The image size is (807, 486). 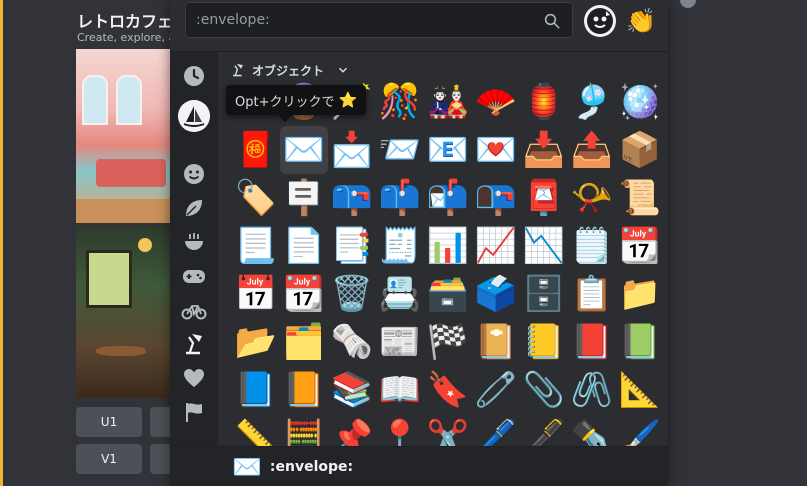 I want to click on emoji-button: 📯, so click(x=592, y=198).